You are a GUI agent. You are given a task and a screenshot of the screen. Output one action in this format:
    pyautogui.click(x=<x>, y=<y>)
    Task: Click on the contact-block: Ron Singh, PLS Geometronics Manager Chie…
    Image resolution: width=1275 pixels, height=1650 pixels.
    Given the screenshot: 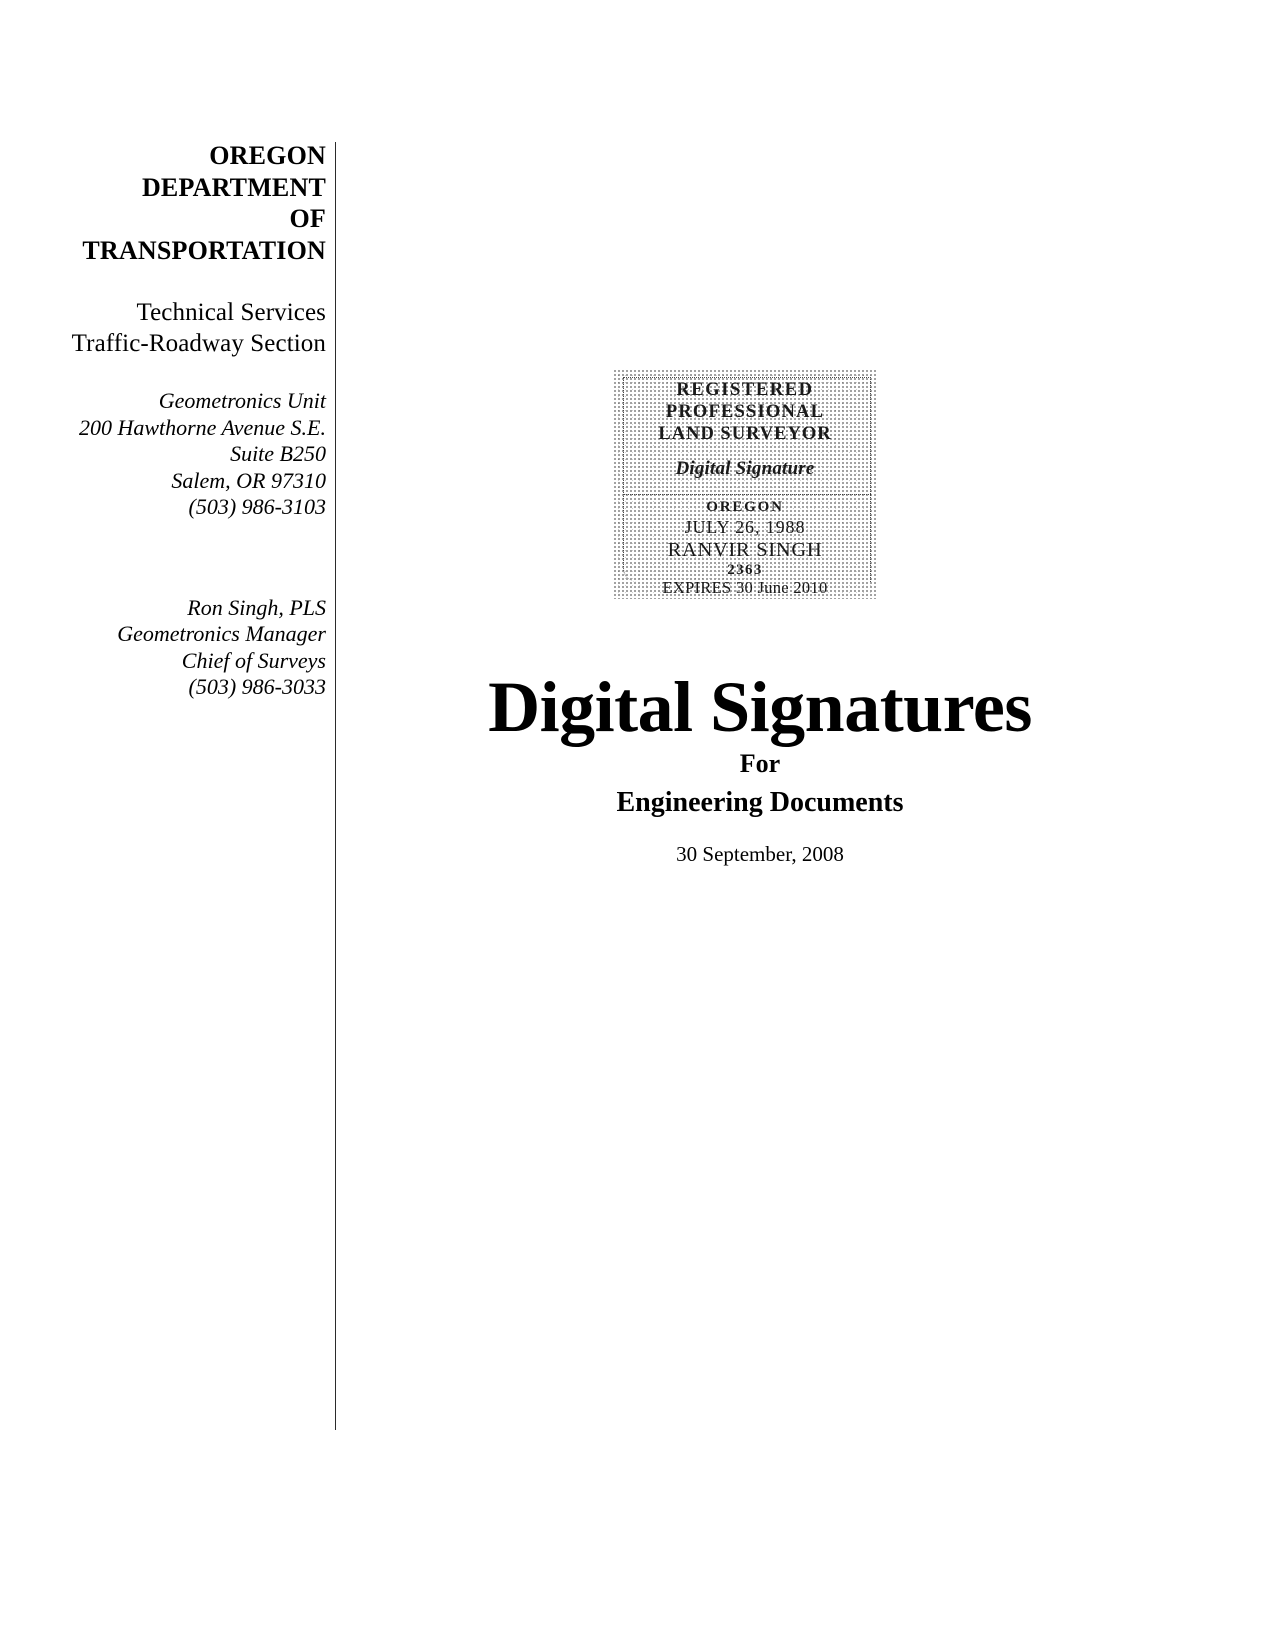 What is the action you would take?
    pyautogui.click(x=178, y=648)
    